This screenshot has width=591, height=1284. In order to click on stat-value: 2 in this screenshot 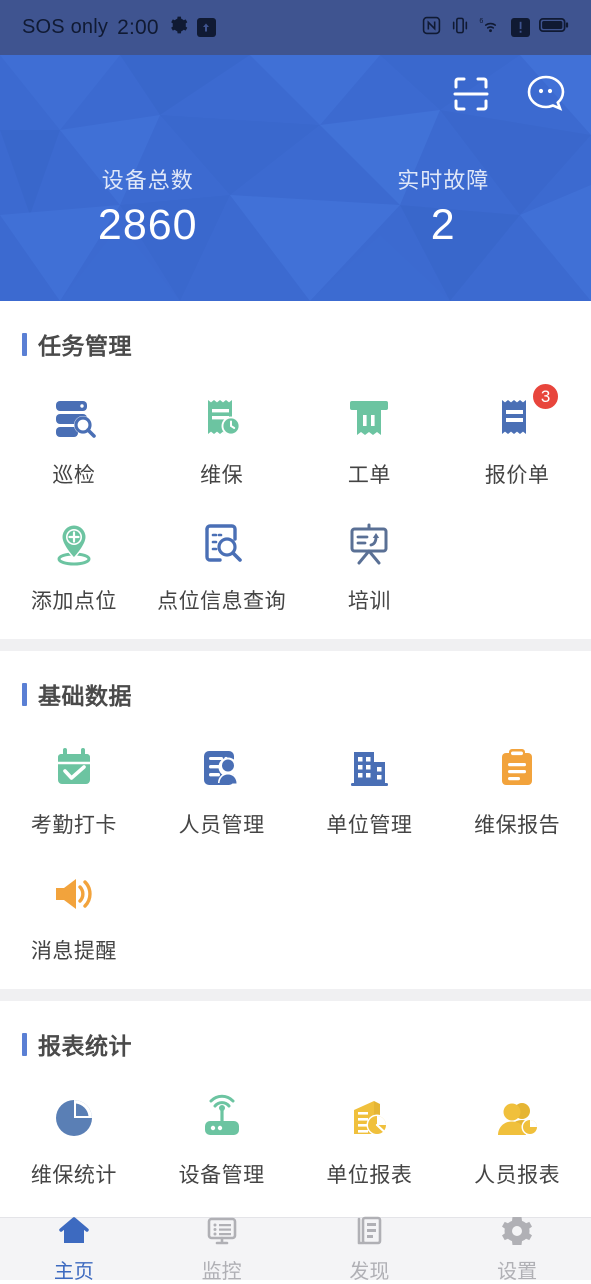, I will do `click(443, 225)`.